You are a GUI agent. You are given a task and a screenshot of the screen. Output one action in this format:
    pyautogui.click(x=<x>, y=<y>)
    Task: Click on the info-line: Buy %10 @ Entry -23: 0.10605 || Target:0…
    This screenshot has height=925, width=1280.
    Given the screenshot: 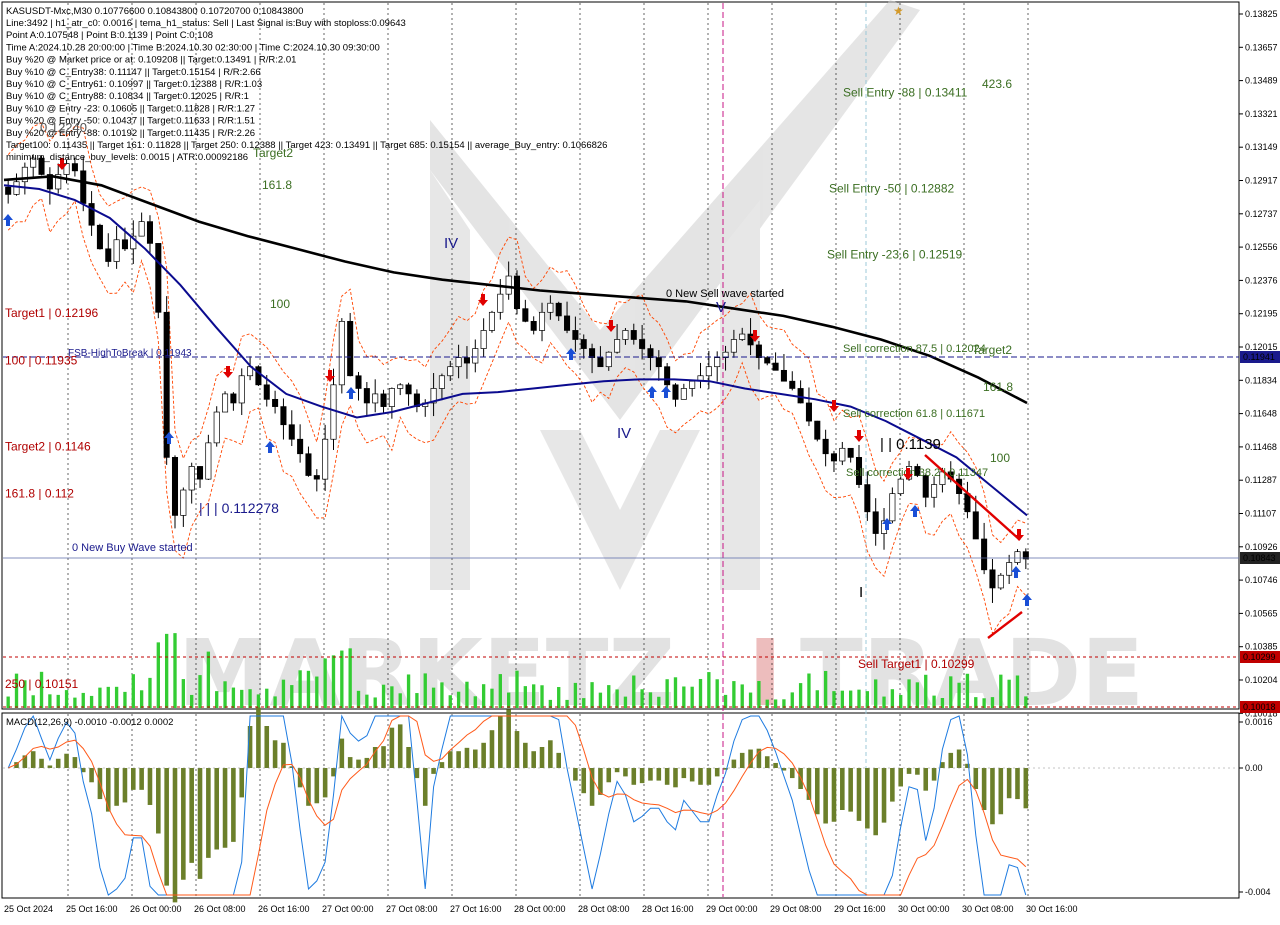 What is the action you would take?
    pyautogui.click(x=130, y=108)
    